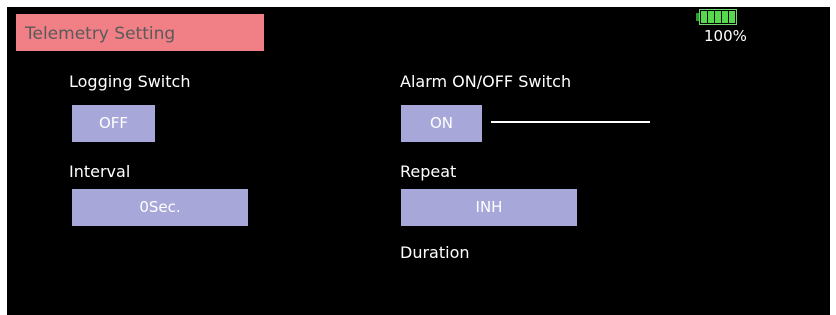  I want to click on interval-button: 0Sec., so click(160, 207).